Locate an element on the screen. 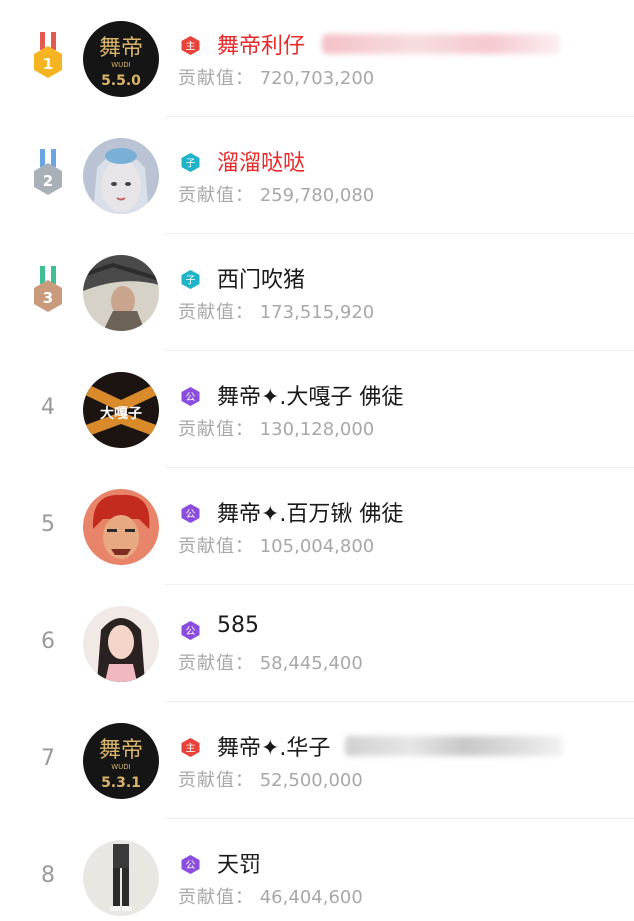 This screenshot has height=921, width=634. rank-number: 7 is located at coordinates (48, 758).